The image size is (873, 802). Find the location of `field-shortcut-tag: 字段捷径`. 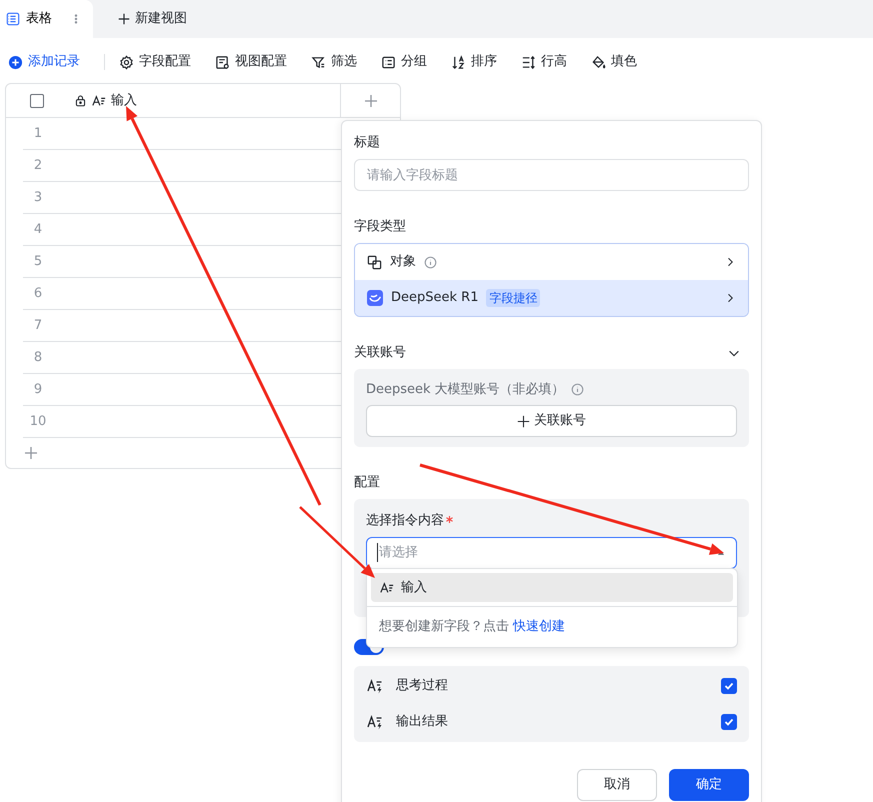

field-shortcut-tag: 字段捷径 is located at coordinates (513, 298).